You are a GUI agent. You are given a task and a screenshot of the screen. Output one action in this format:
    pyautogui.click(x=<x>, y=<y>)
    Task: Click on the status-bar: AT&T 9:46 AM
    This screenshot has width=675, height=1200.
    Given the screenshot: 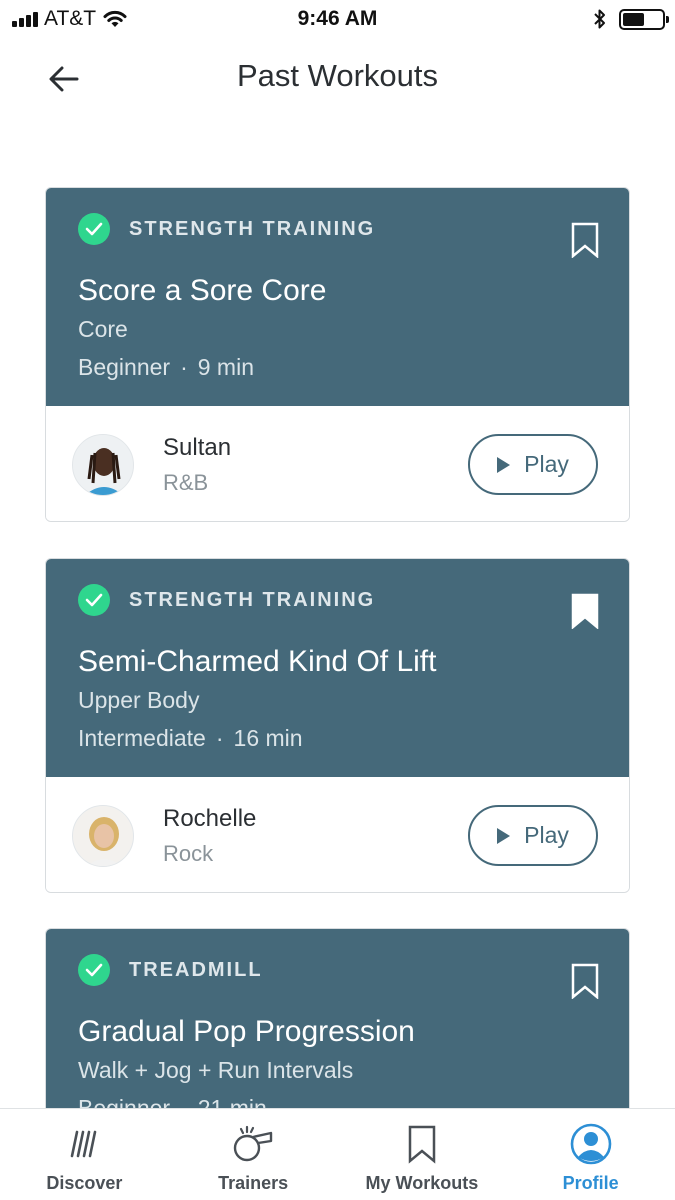 What is the action you would take?
    pyautogui.click(x=337, y=20)
    